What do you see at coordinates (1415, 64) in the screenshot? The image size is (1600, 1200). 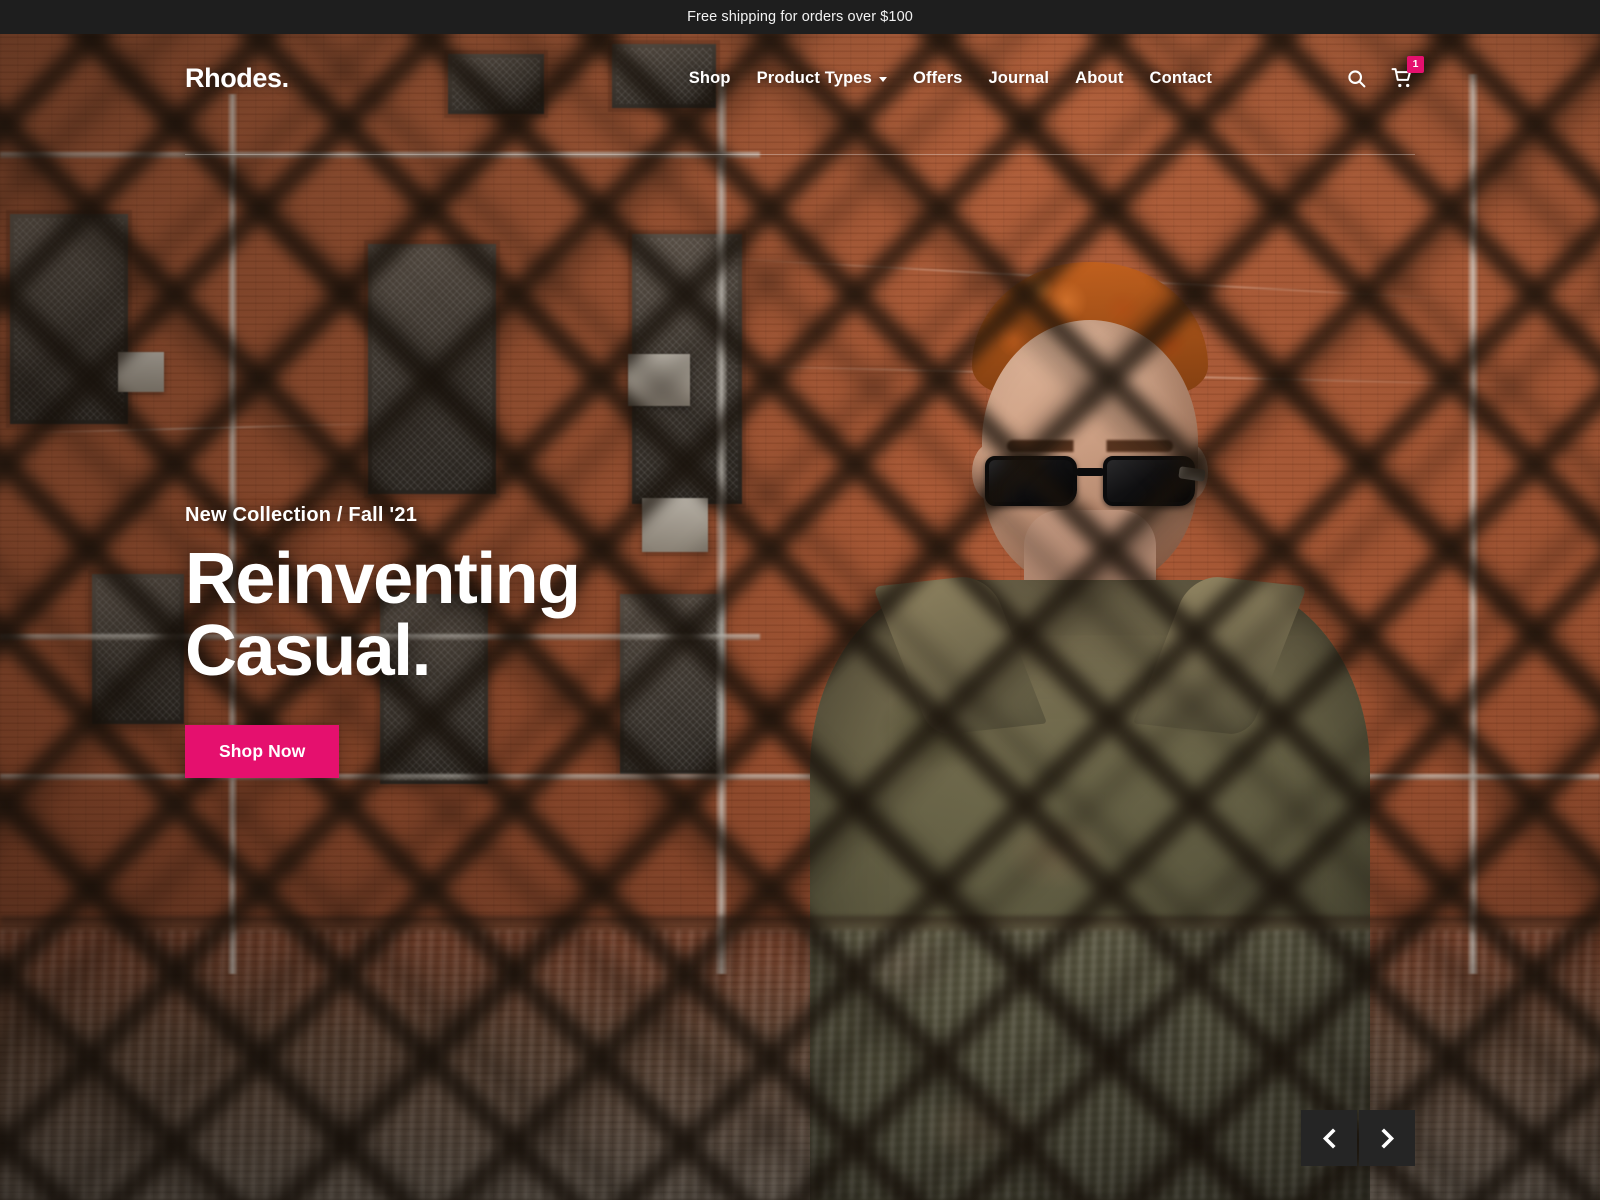 I see `cart-count-badge: 1` at bounding box center [1415, 64].